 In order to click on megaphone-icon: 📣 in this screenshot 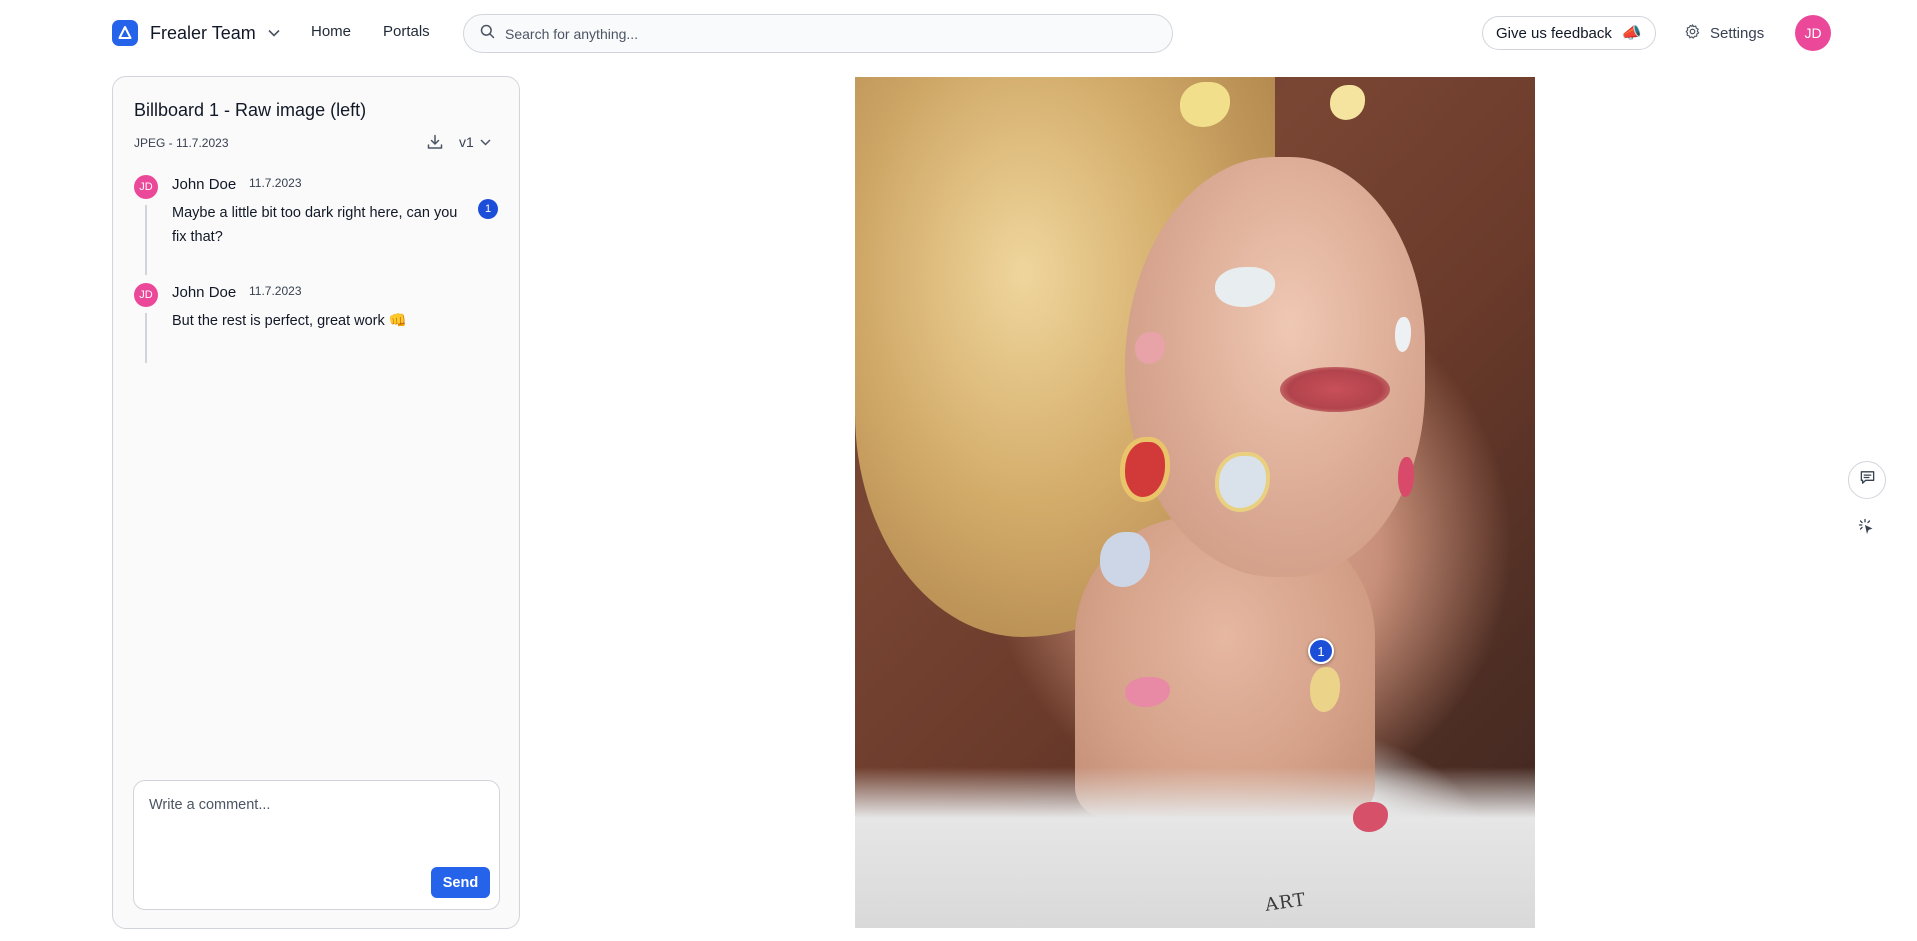, I will do `click(1631, 33)`.